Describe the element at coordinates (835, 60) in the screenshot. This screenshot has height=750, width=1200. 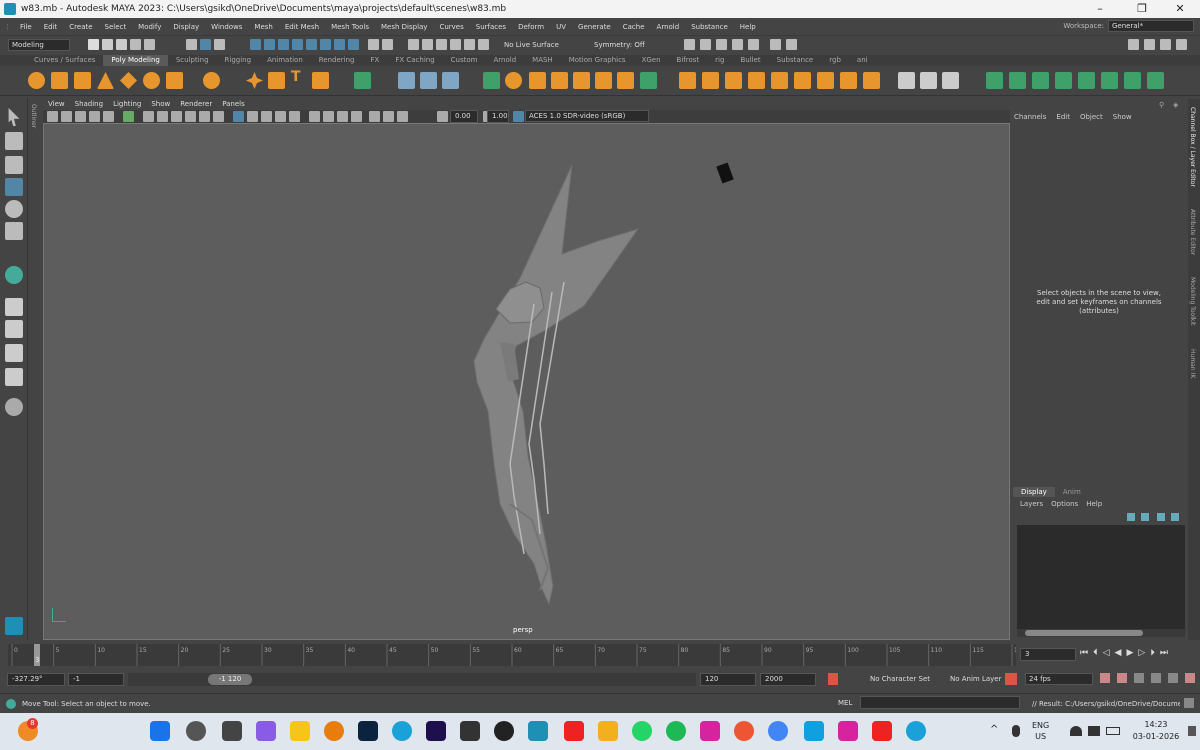
I see `shelf-tab-rgb: rgb` at that location.